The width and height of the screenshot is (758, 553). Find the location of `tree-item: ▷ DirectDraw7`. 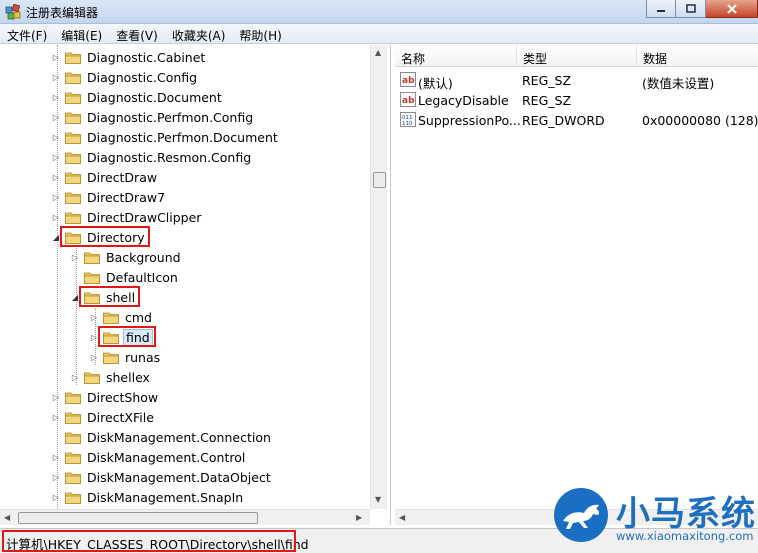

tree-item: ▷ DirectDraw7 is located at coordinates (109, 197).